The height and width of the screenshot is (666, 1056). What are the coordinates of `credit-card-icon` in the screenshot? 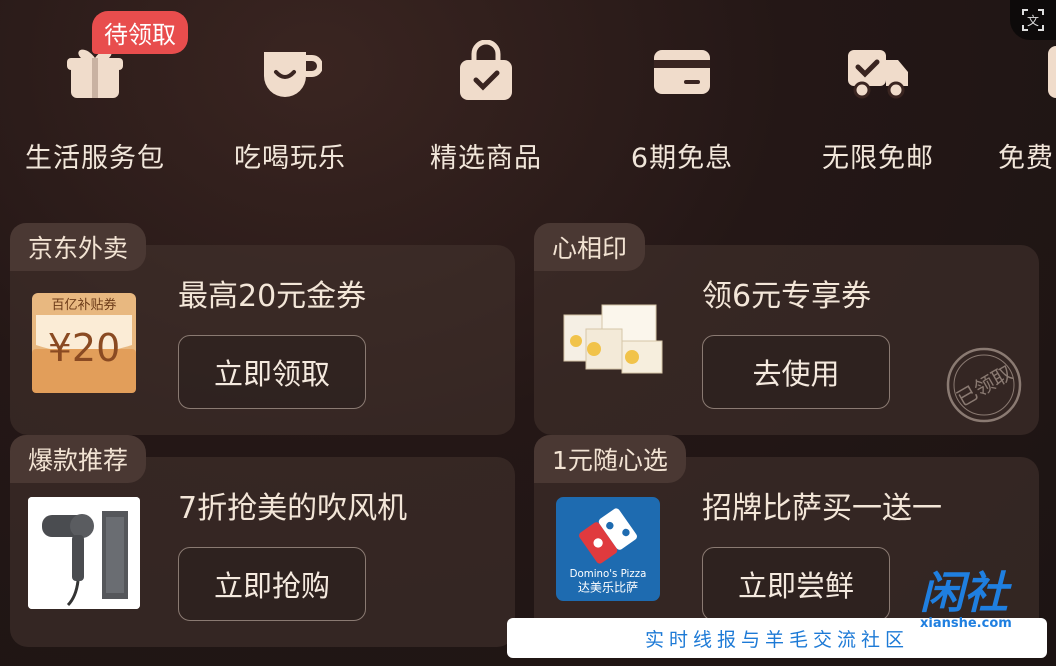 It's located at (682, 72).